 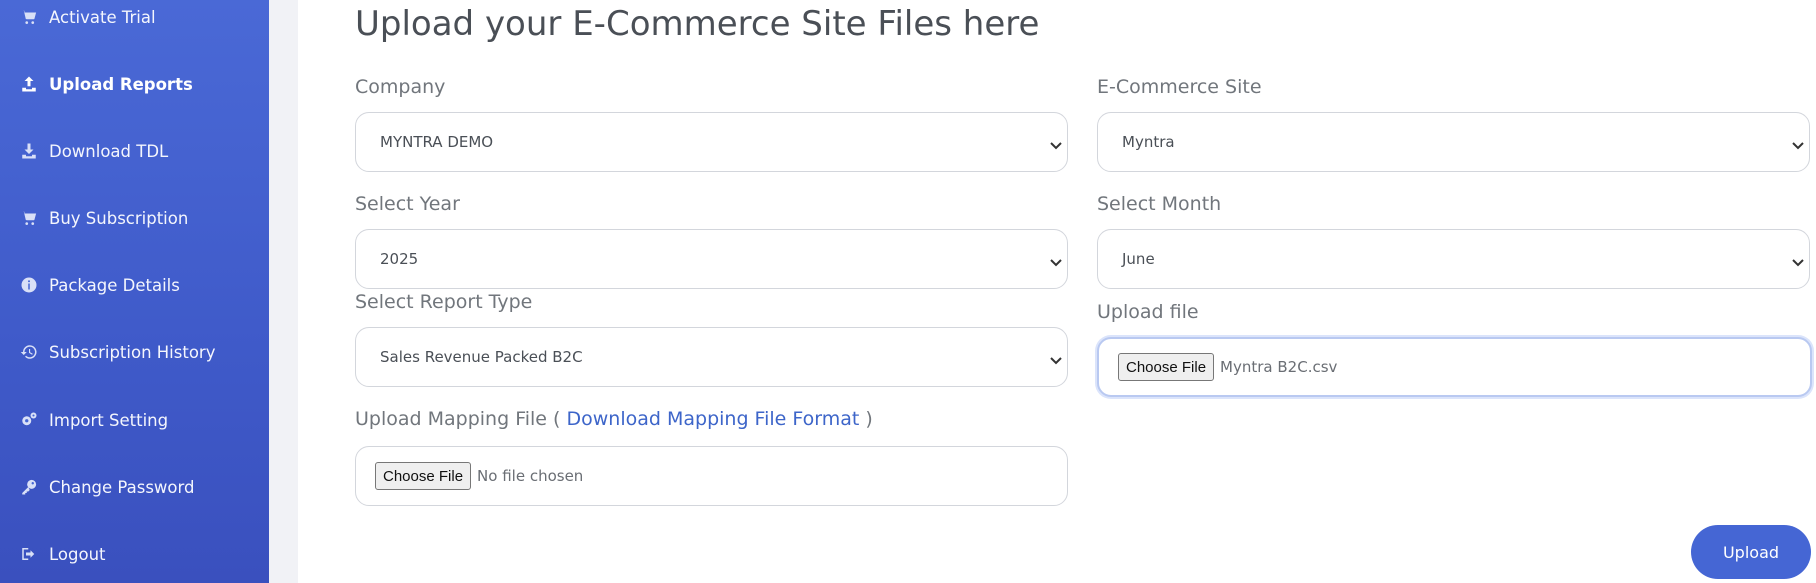 I want to click on download-mapping-format-link: Download Mapping File Format, so click(x=712, y=419).